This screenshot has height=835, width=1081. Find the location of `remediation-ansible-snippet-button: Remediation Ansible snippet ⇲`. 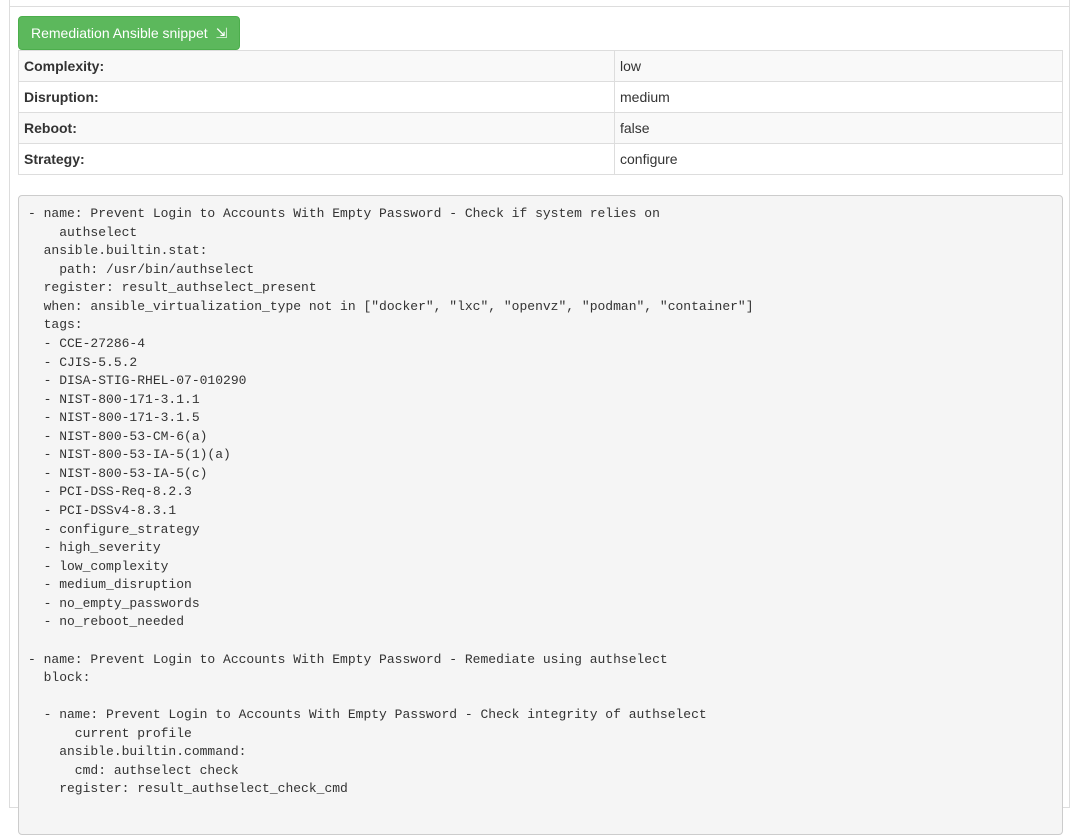

remediation-ansible-snippet-button: Remediation Ansible snippet ⇲ is located at coordinates (129, 33).